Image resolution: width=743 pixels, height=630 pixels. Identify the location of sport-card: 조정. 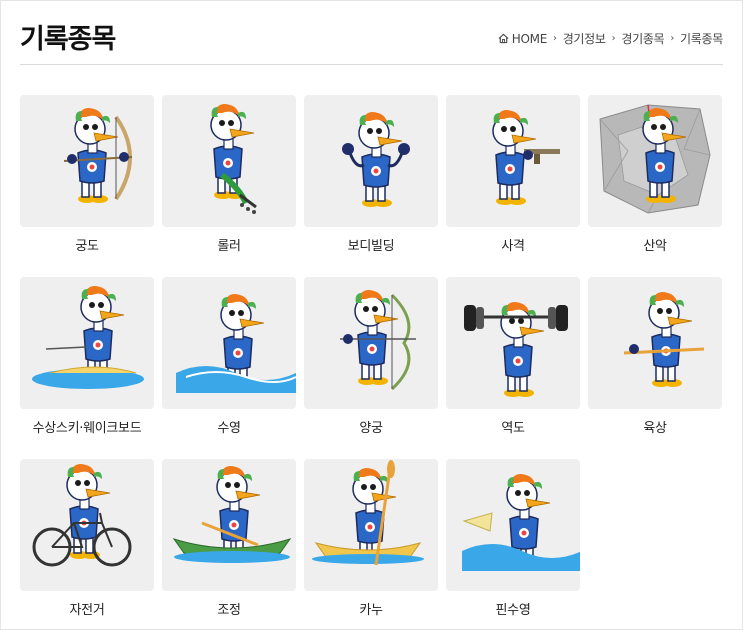
(229, 544).